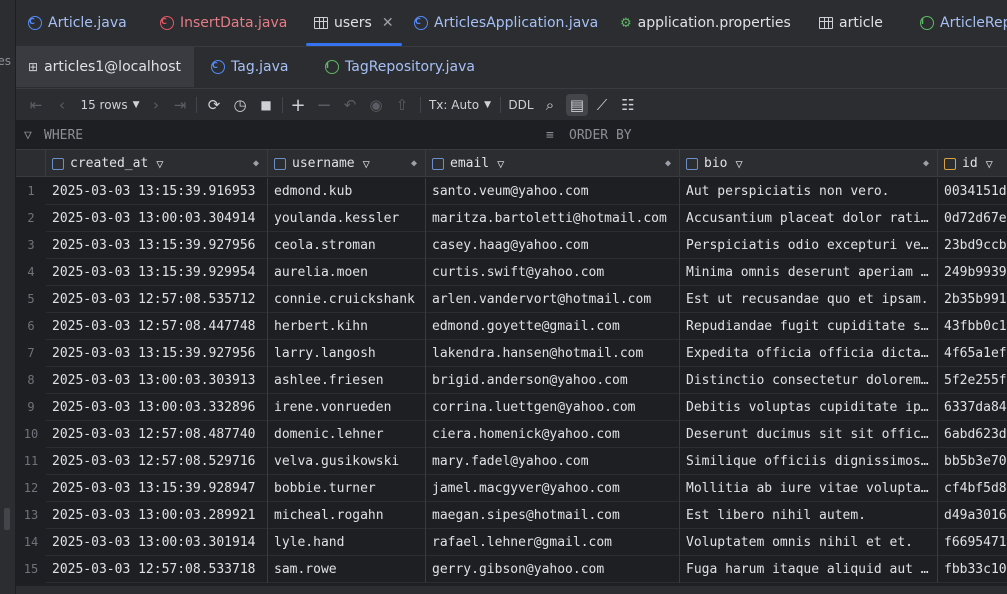 Image resolution: width=1007 pixels, height=594 pixels. Describe the element at coordinates (347, 353) in the screenshot. I see `table-cell-username: larry.langosh` at that location.